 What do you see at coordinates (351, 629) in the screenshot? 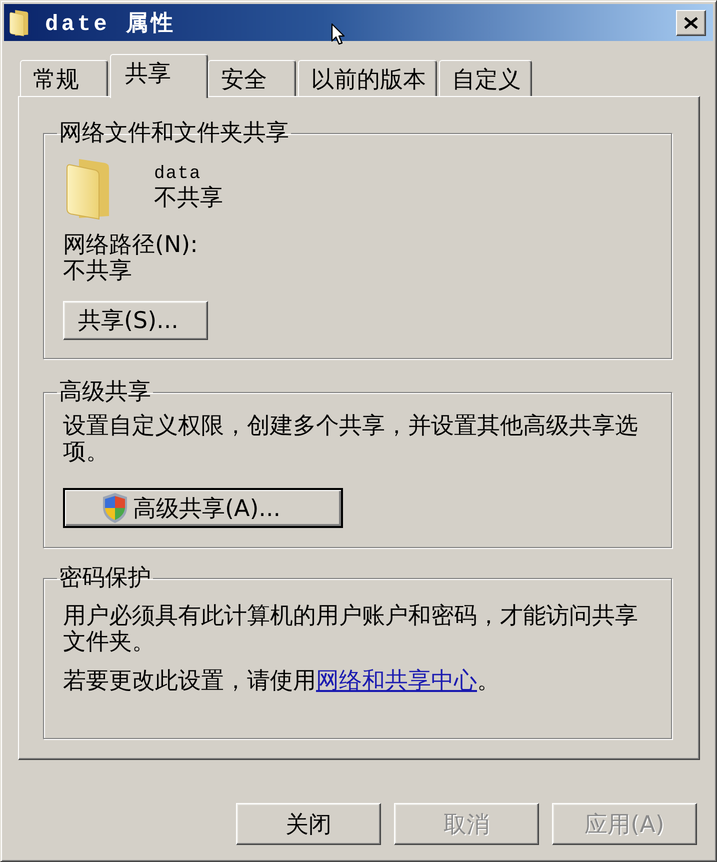
I see `description-text: 用户必须具有此计算机的用户账户和密码，才能访问共享文件夹。` at bounding box center [351, 629].